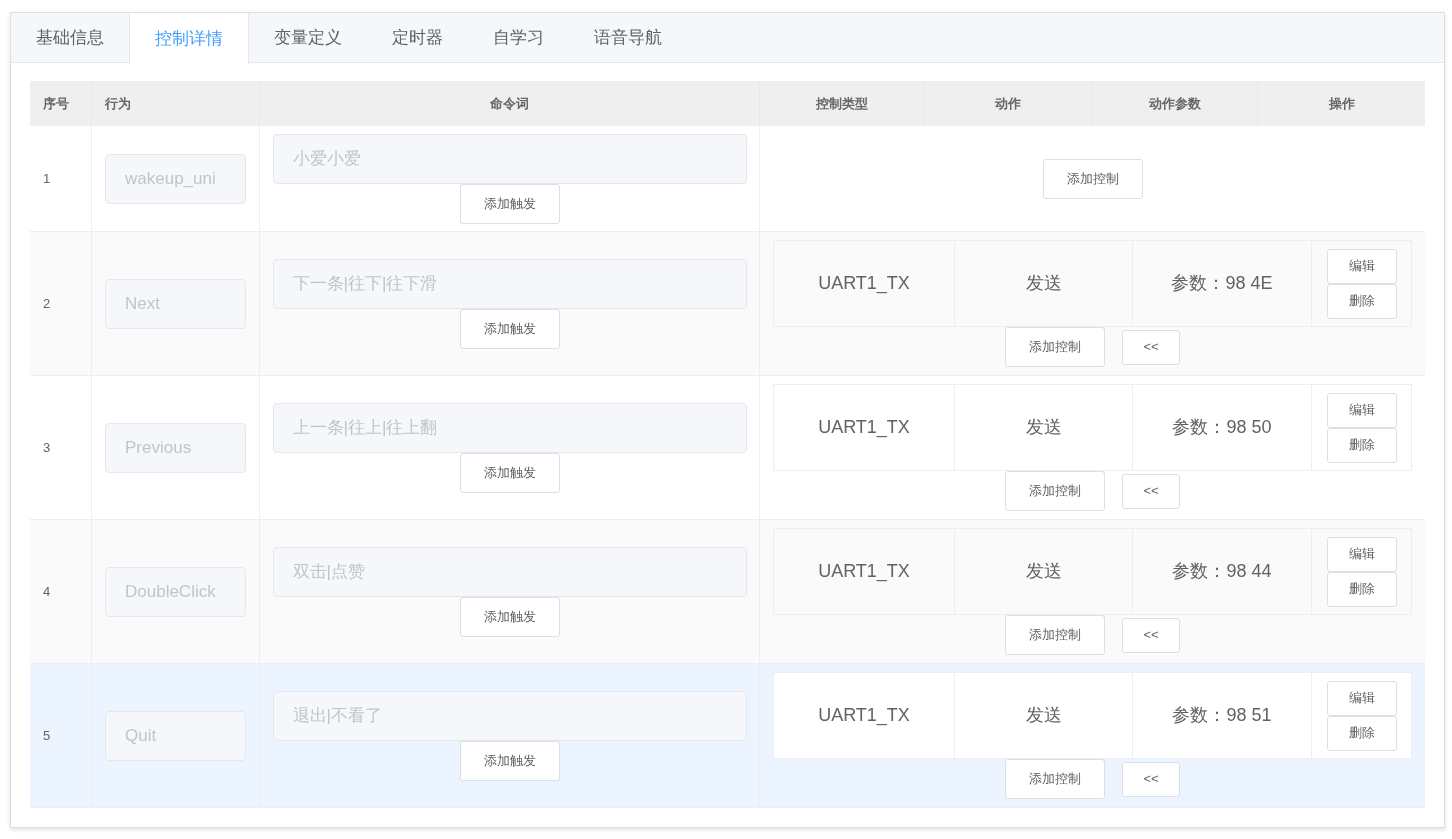 This screenshot has width=1452, height=839. I want to click on table-cell-text: 参数：98 50, so click(1222, 427).